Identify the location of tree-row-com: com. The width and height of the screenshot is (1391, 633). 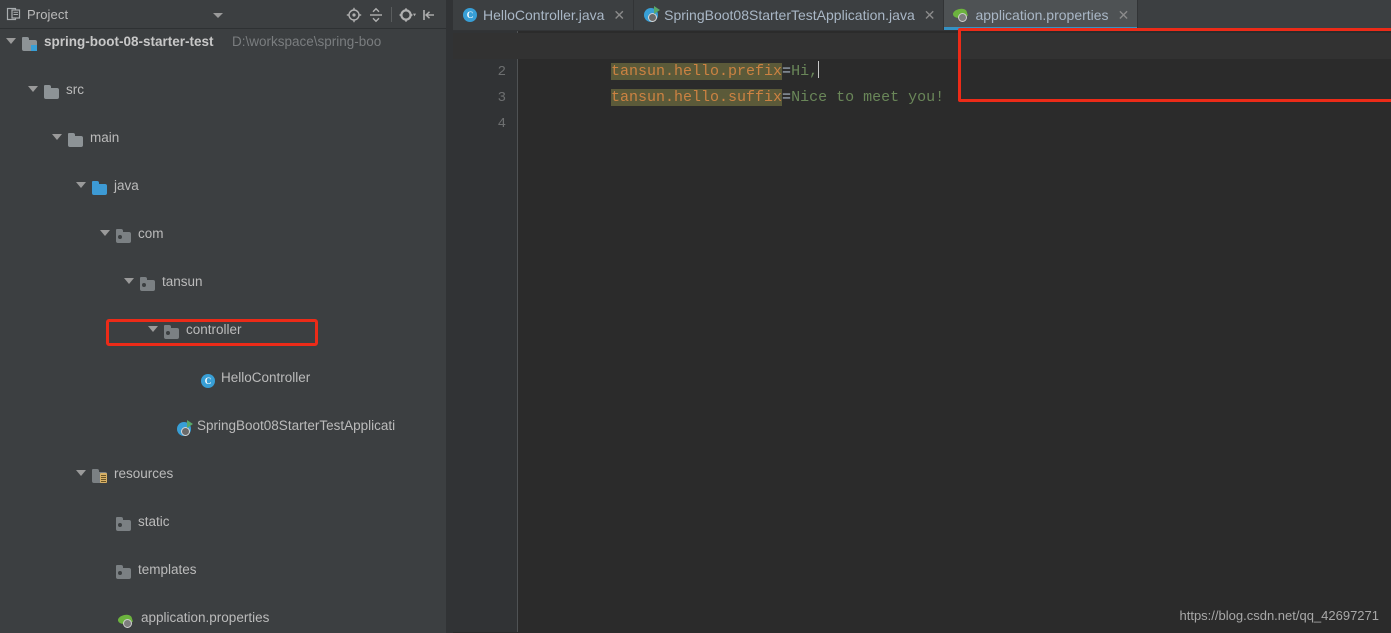
(223, 233).